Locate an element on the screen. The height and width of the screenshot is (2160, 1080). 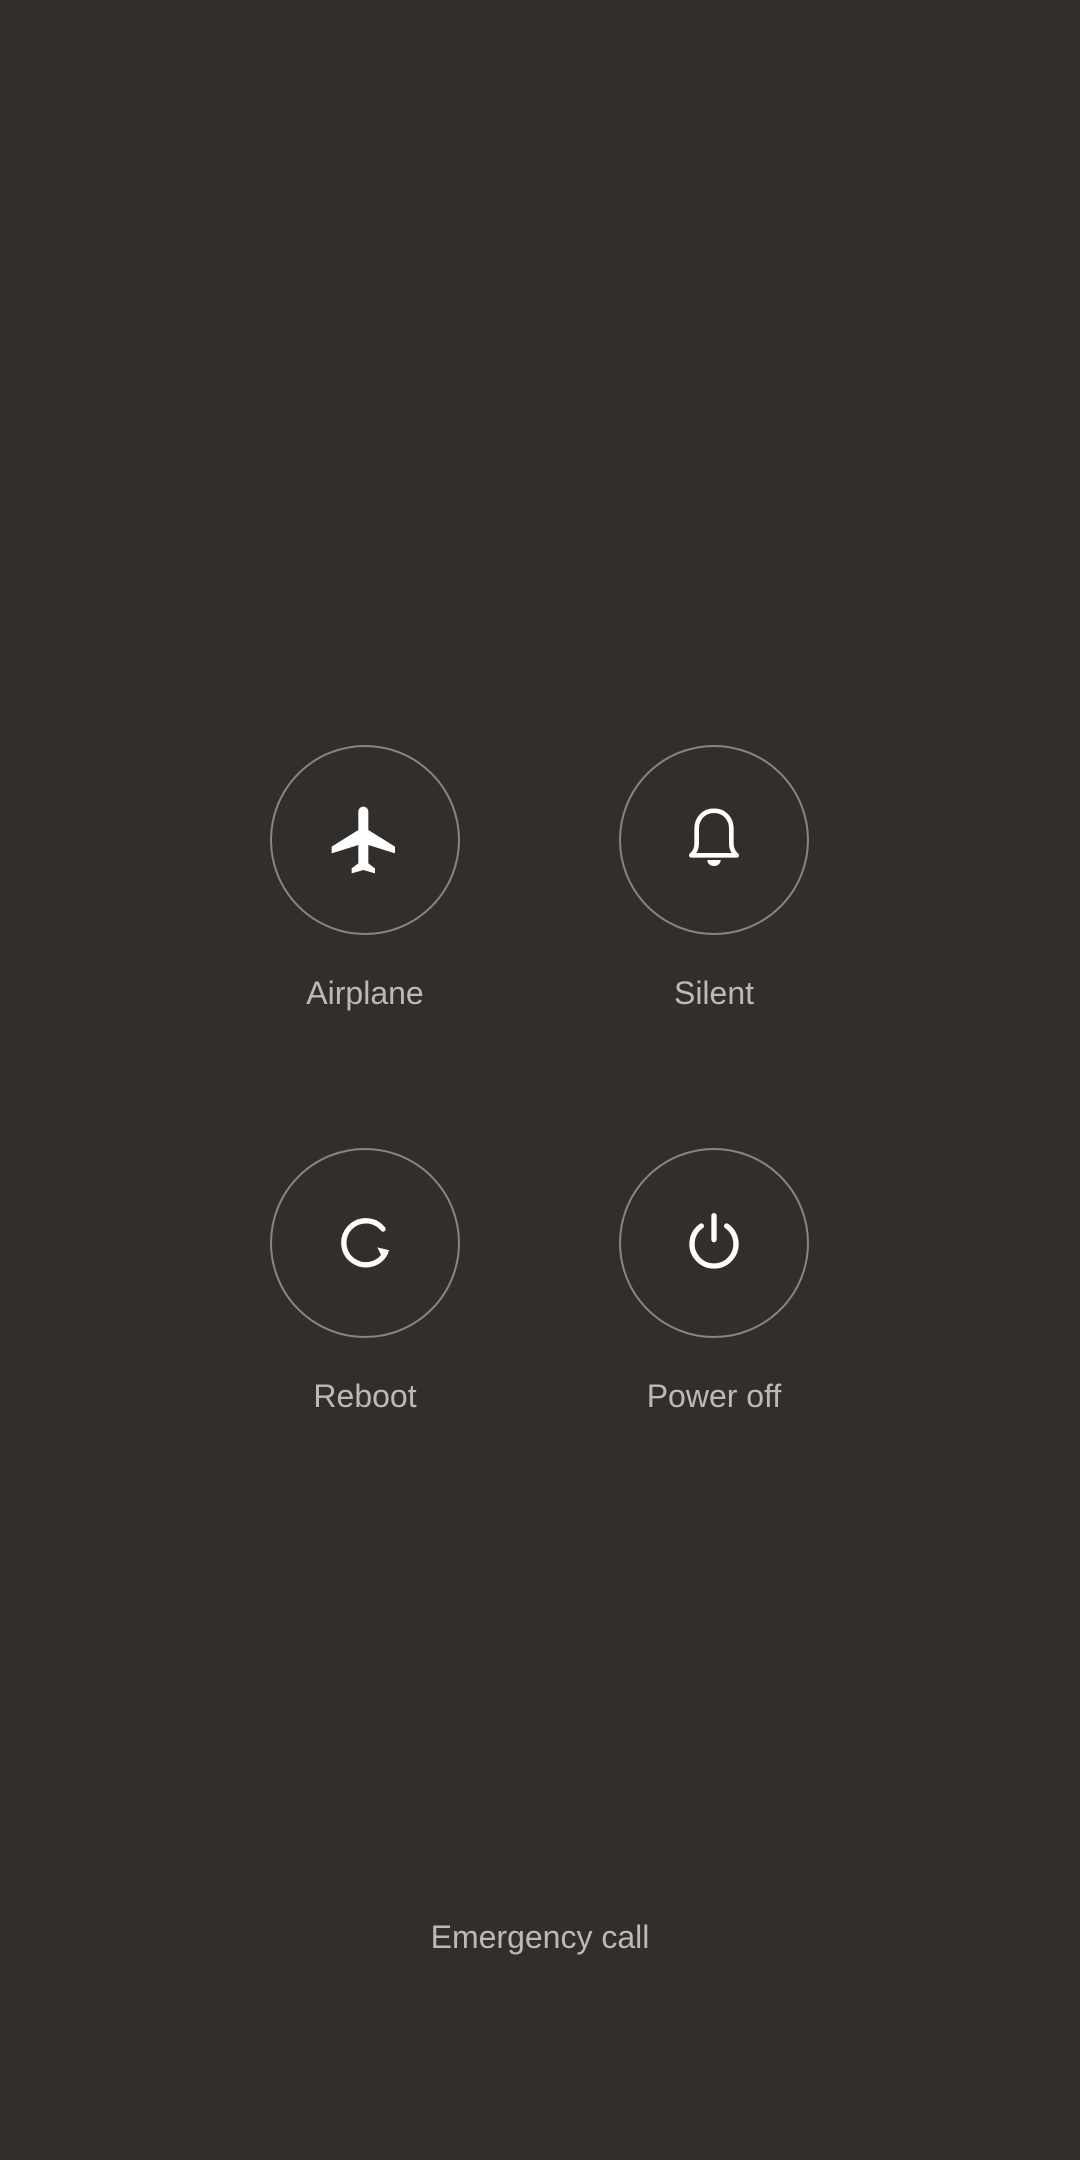
airplane-icon is located at coordinates (363, 840).